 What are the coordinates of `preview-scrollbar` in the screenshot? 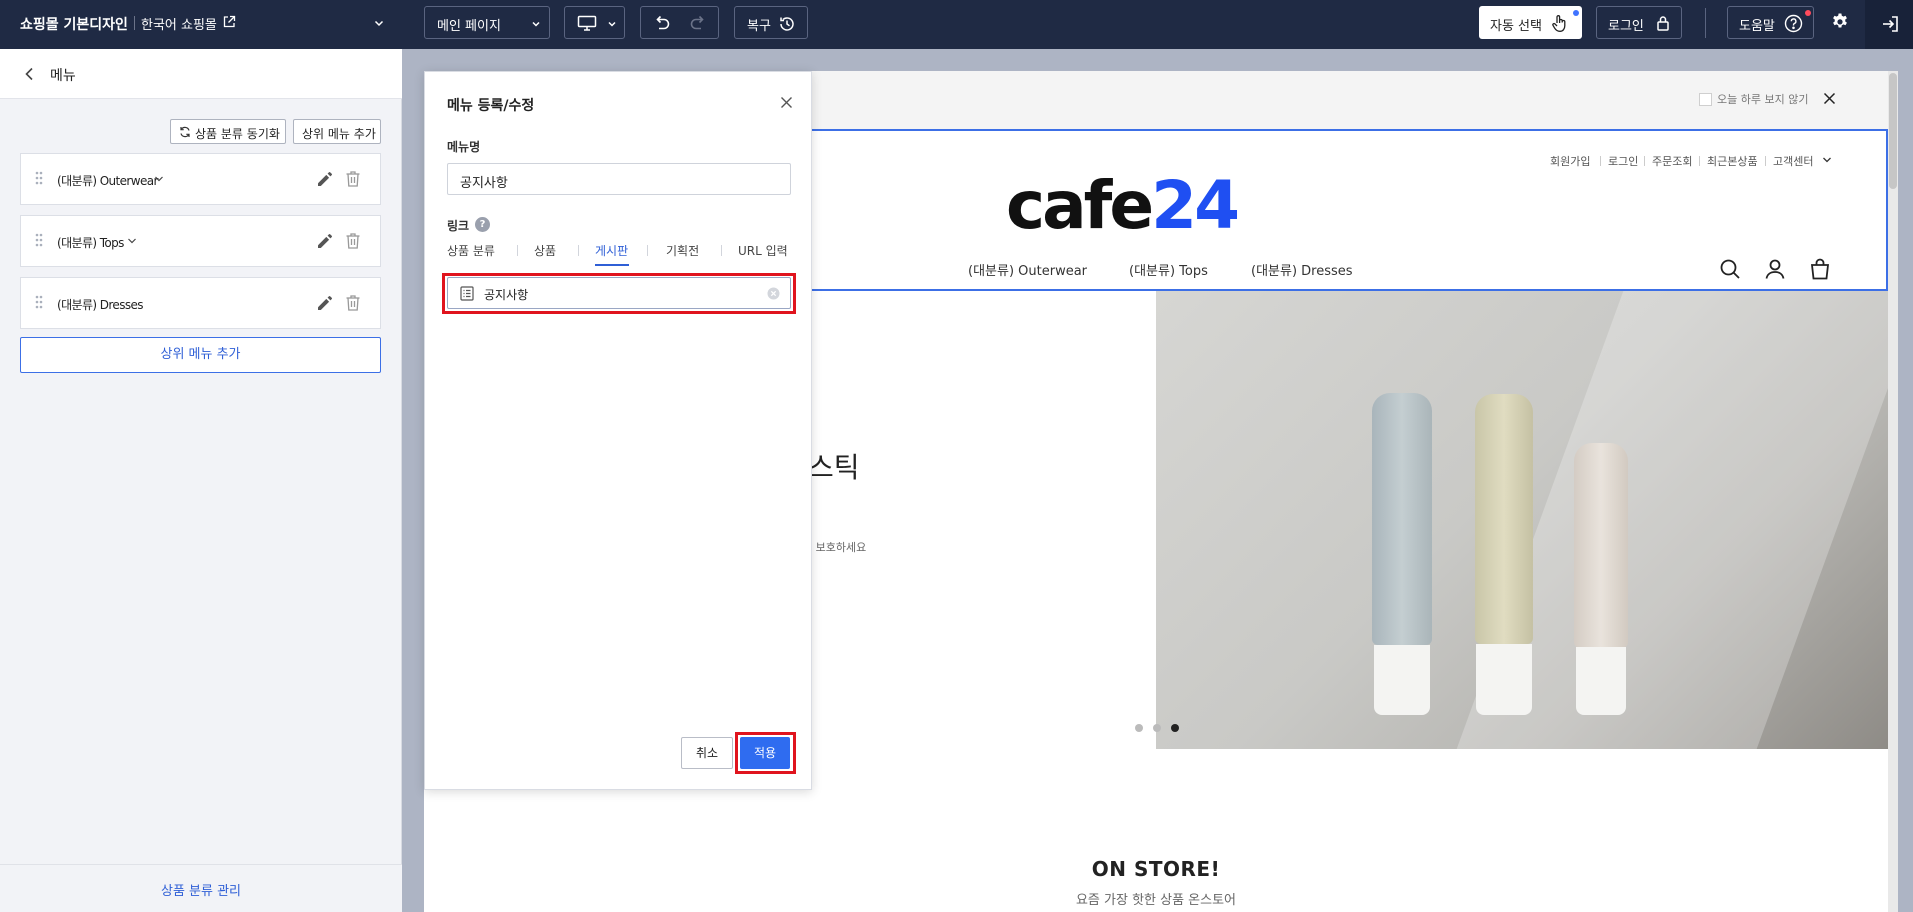 It's located at (1893, 491).